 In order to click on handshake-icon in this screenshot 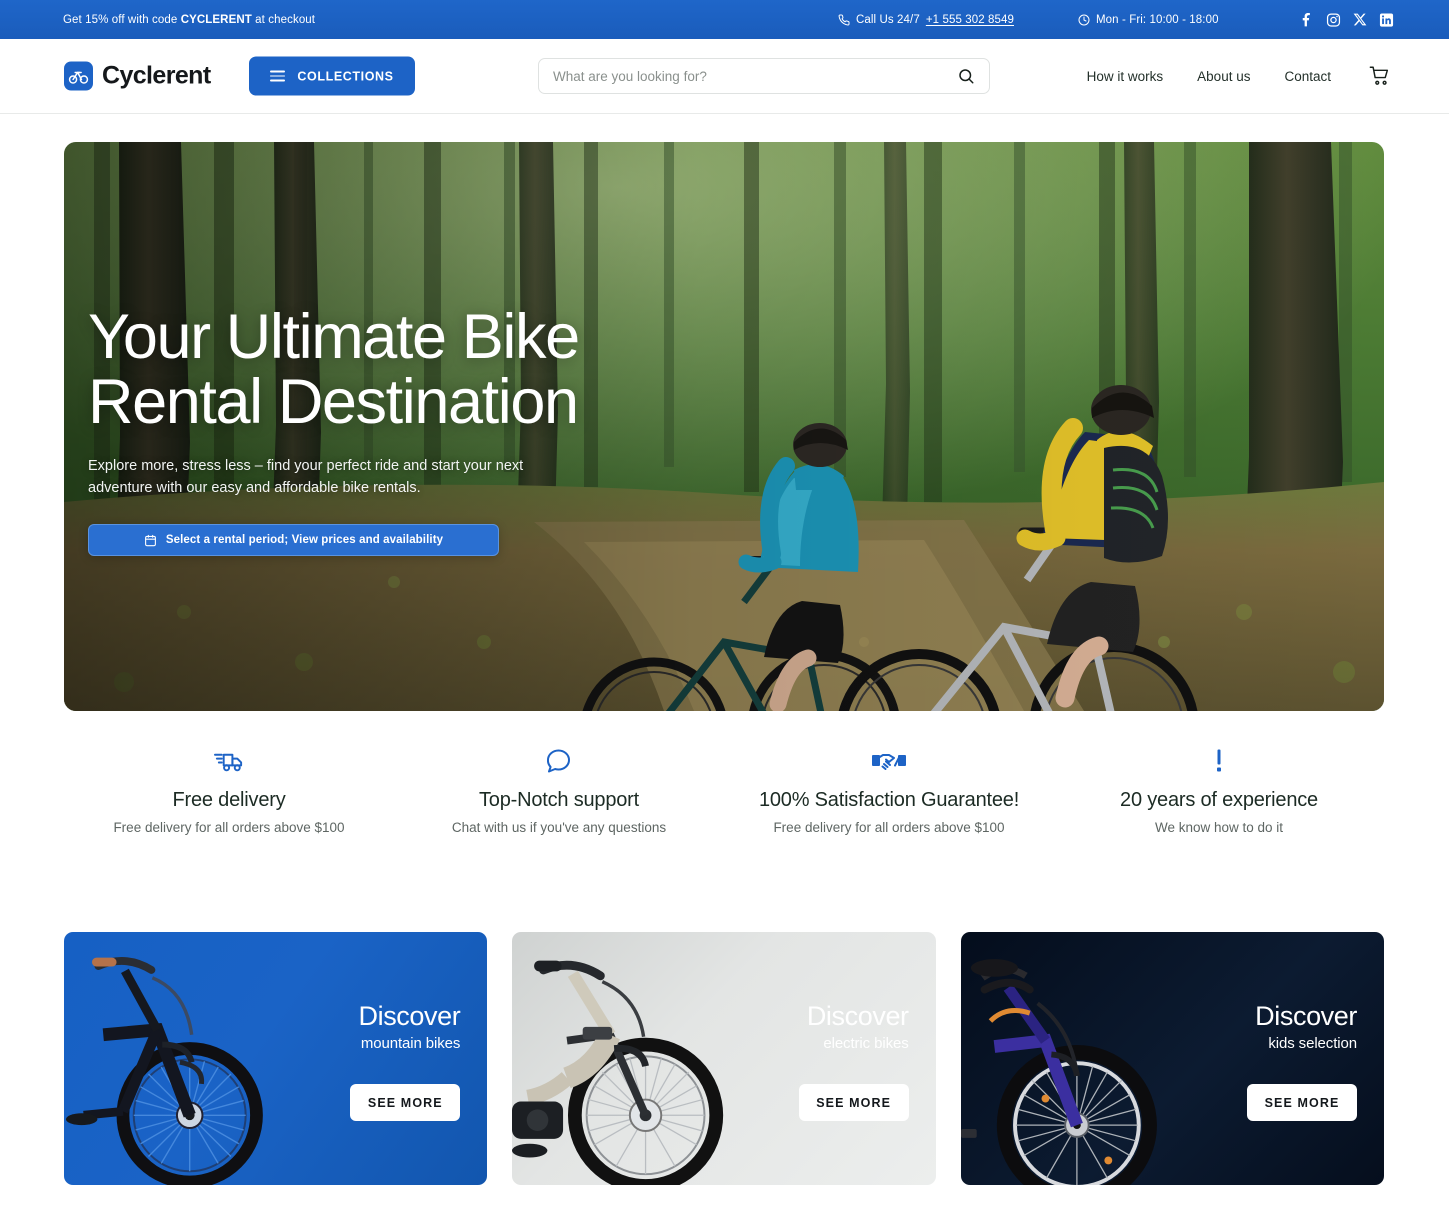, I will do `click(889, 761)`.